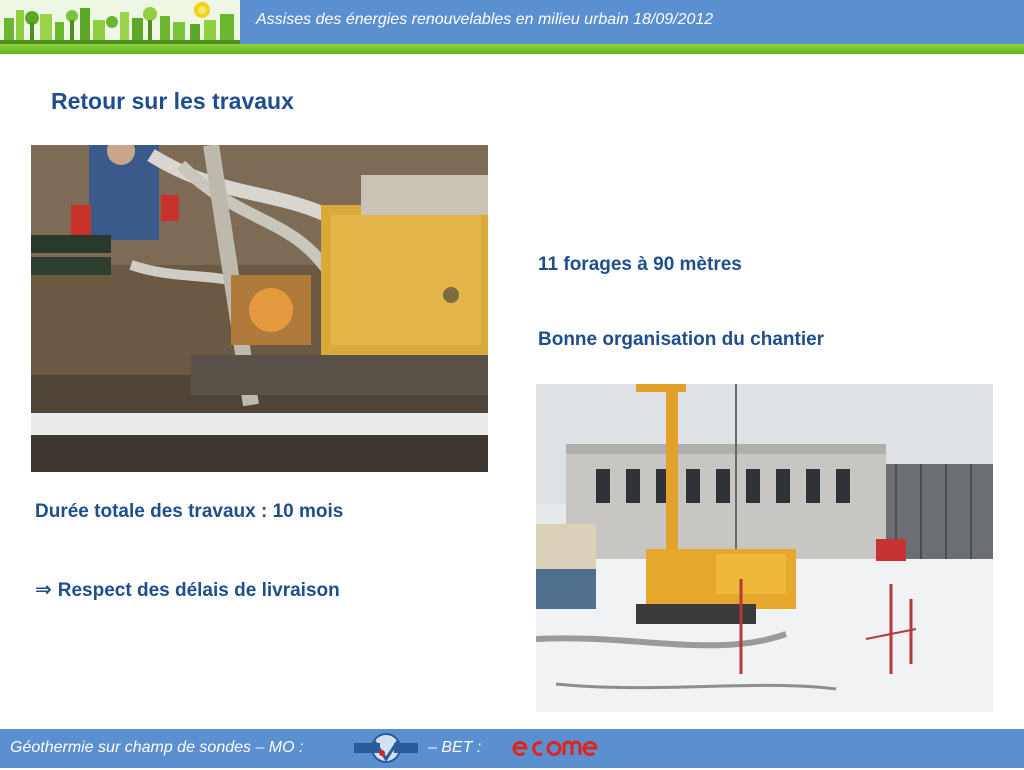 This screenshot has height=770, width=1024. Describe the element at coordinates (554, 750) in the screenshot. I see `ecome-logo` at that location.